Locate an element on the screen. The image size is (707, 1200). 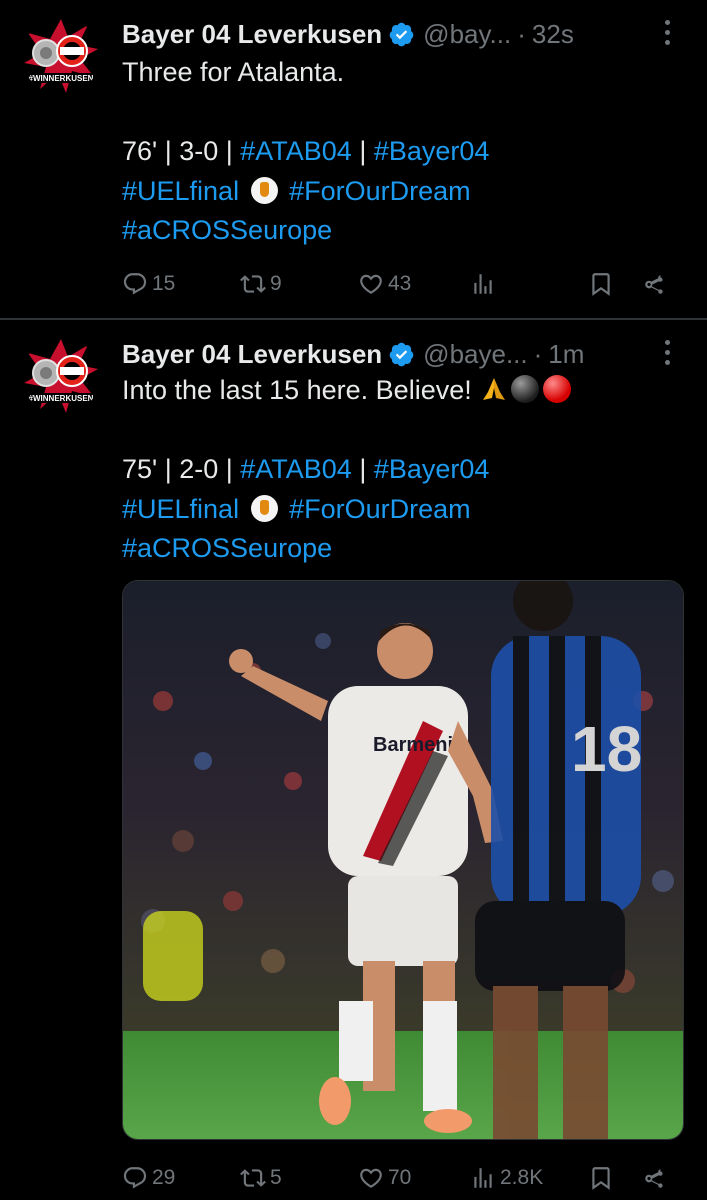
score-text: 75' | 2-0 | is located at coordinates (181, 469).